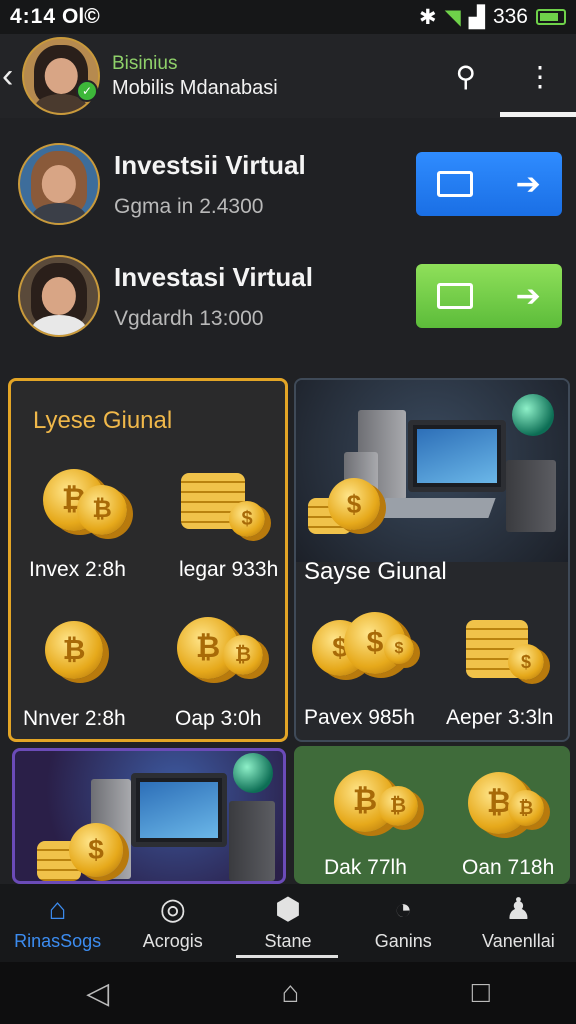  Describe the element at coordinates (57, 909) in the screenshot. I see `home-icon: ⌂` at that location.